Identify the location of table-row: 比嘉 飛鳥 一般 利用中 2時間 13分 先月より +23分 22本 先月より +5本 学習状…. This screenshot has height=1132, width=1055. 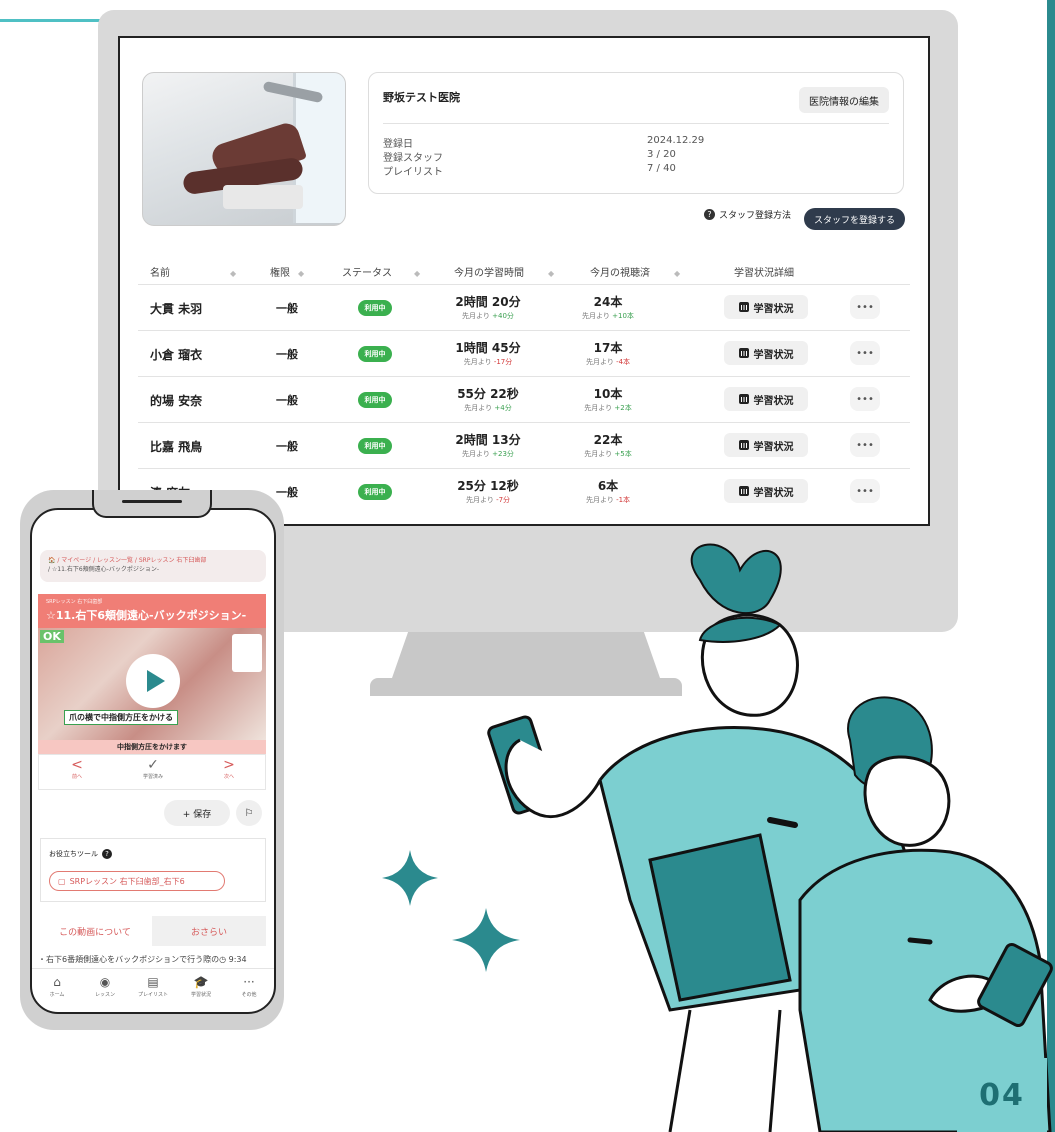
(524, 445).